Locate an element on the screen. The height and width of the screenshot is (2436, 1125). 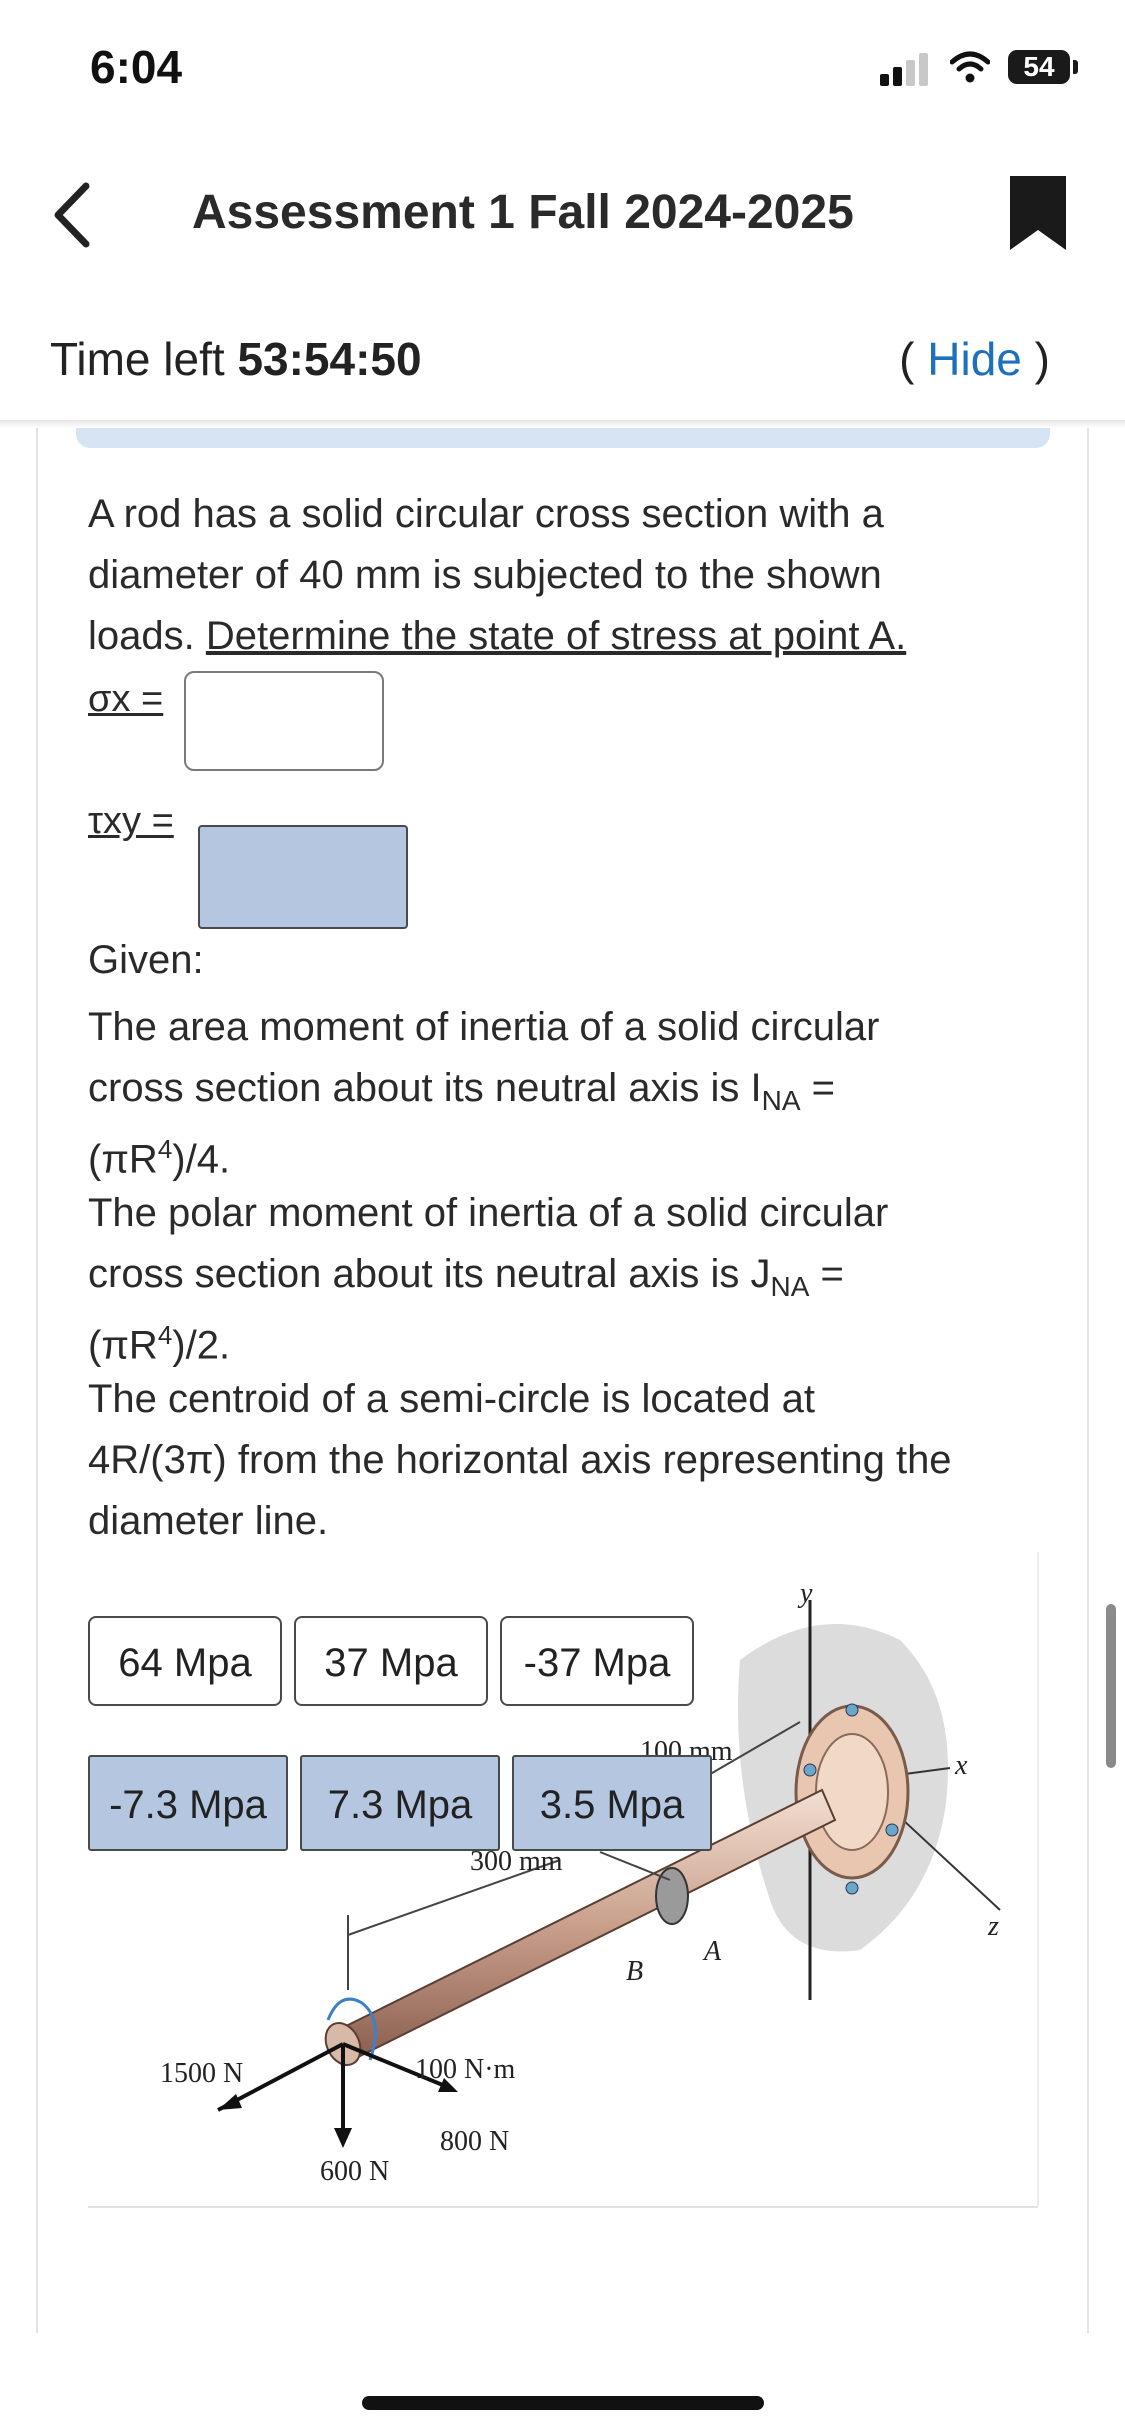
figure-bottom-border is located at coordinates (563, 2207).